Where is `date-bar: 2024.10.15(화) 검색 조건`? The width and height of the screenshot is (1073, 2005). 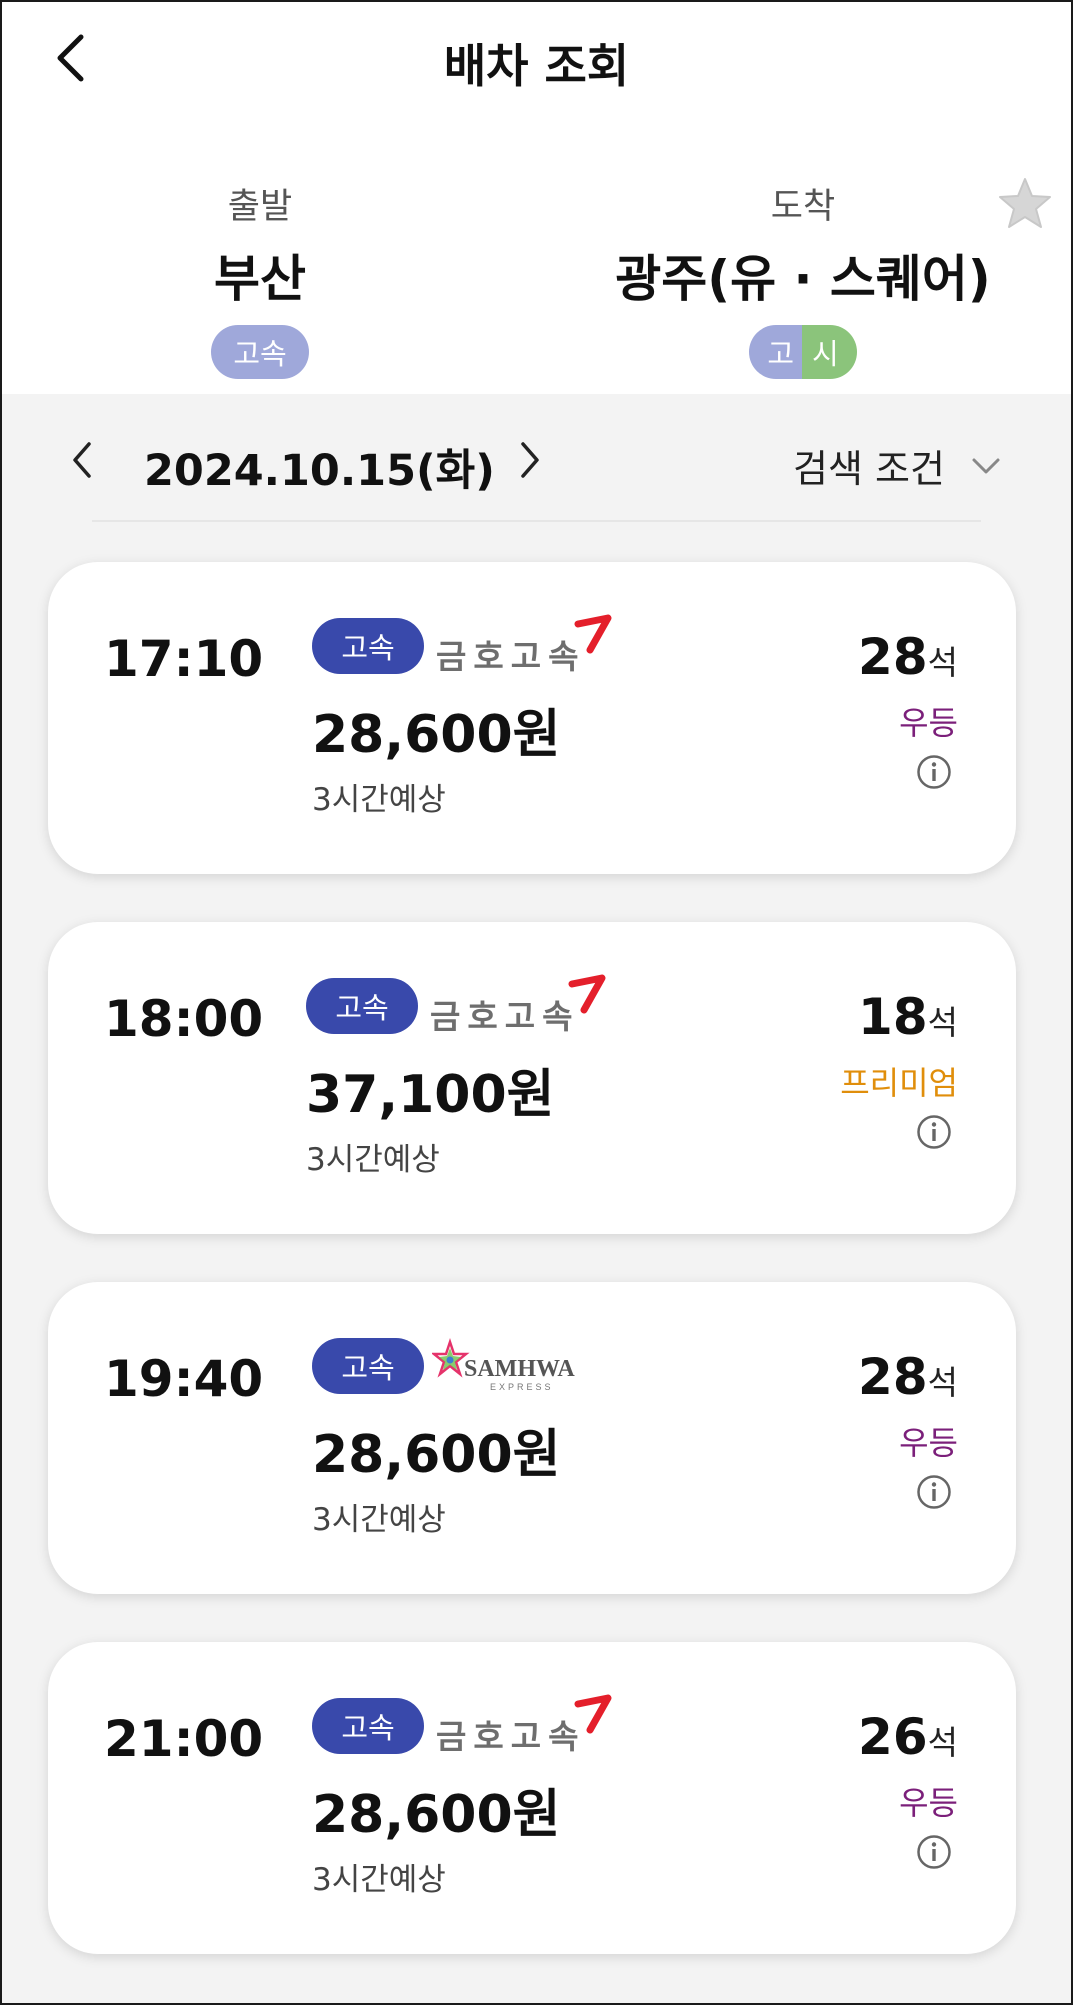 date-bar: 2024.10.15(화) 검색 조건 is located at coordinates (536, 459).